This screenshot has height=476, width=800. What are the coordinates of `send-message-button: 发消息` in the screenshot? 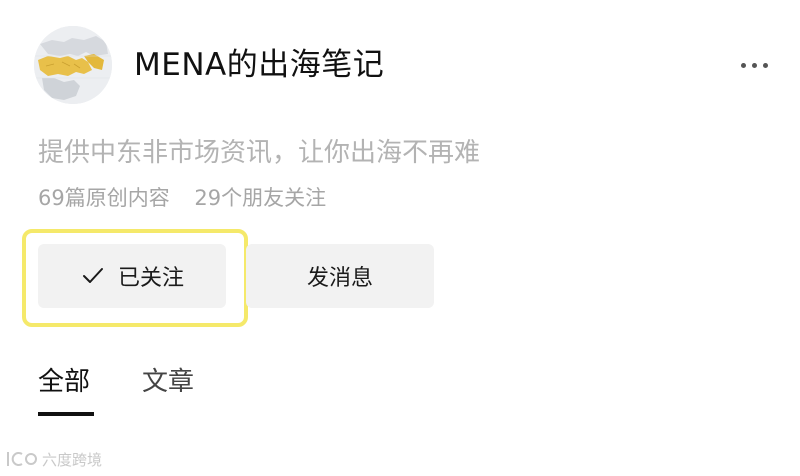 It's located at (340, 276).